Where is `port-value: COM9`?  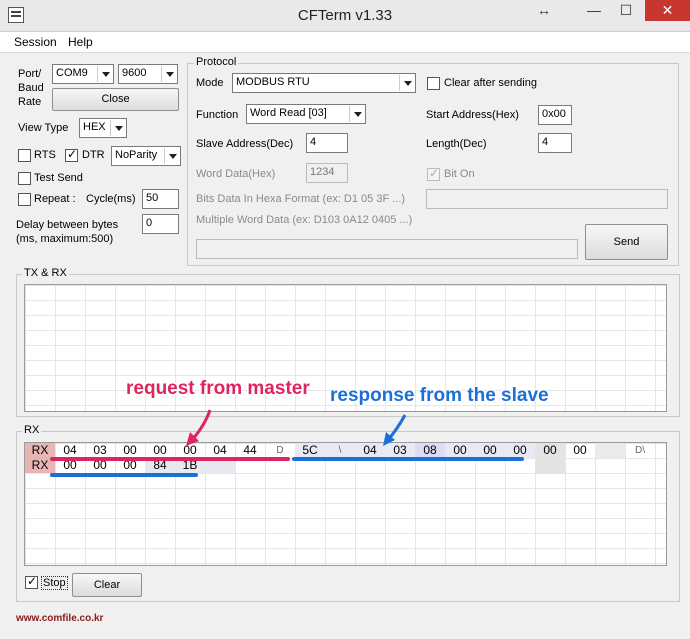 port-value: COM9 is located at coordinates (72, 73).